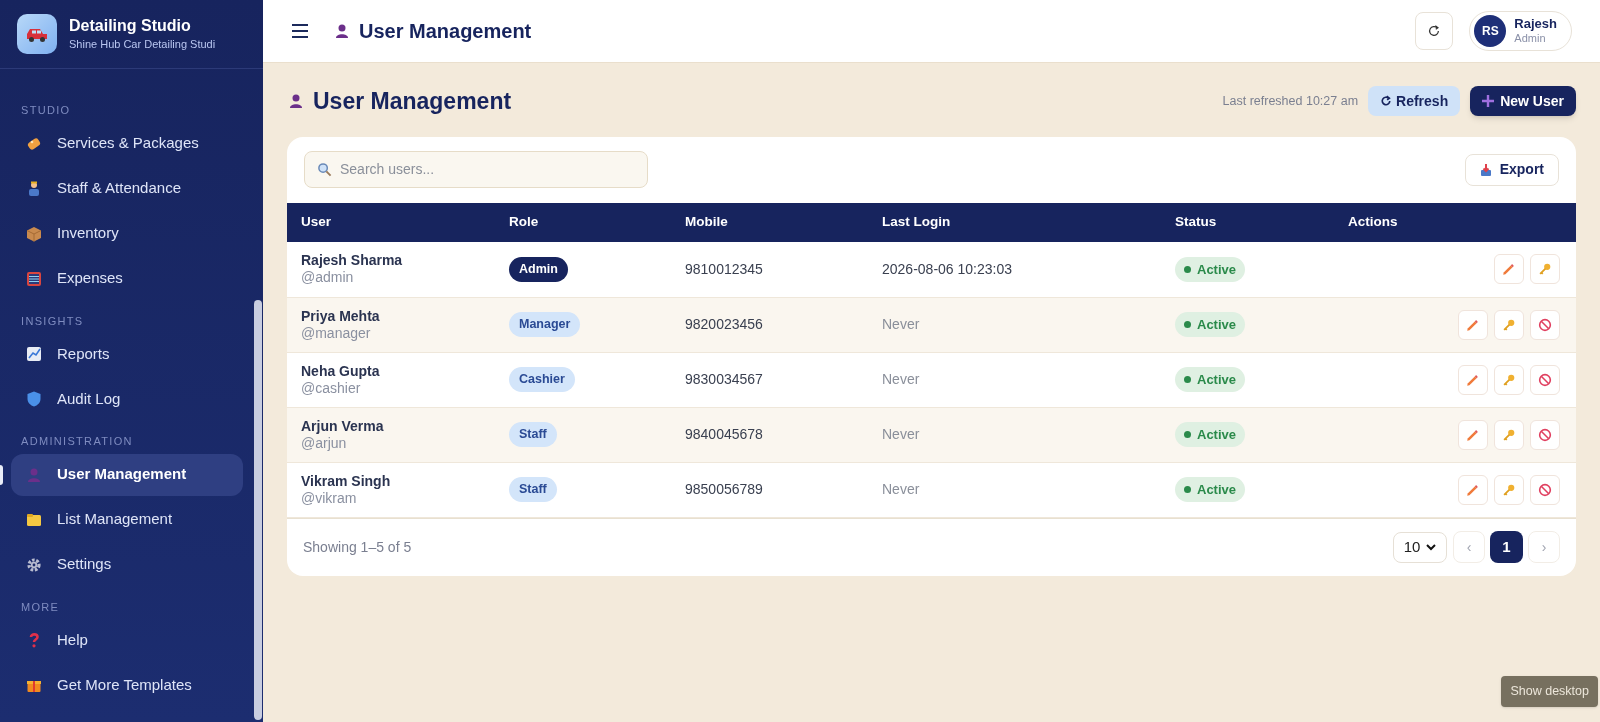  Describe the element at coordinates (52, 321) in the screenshot. I see `section-label: INSIGHTS` at that location.